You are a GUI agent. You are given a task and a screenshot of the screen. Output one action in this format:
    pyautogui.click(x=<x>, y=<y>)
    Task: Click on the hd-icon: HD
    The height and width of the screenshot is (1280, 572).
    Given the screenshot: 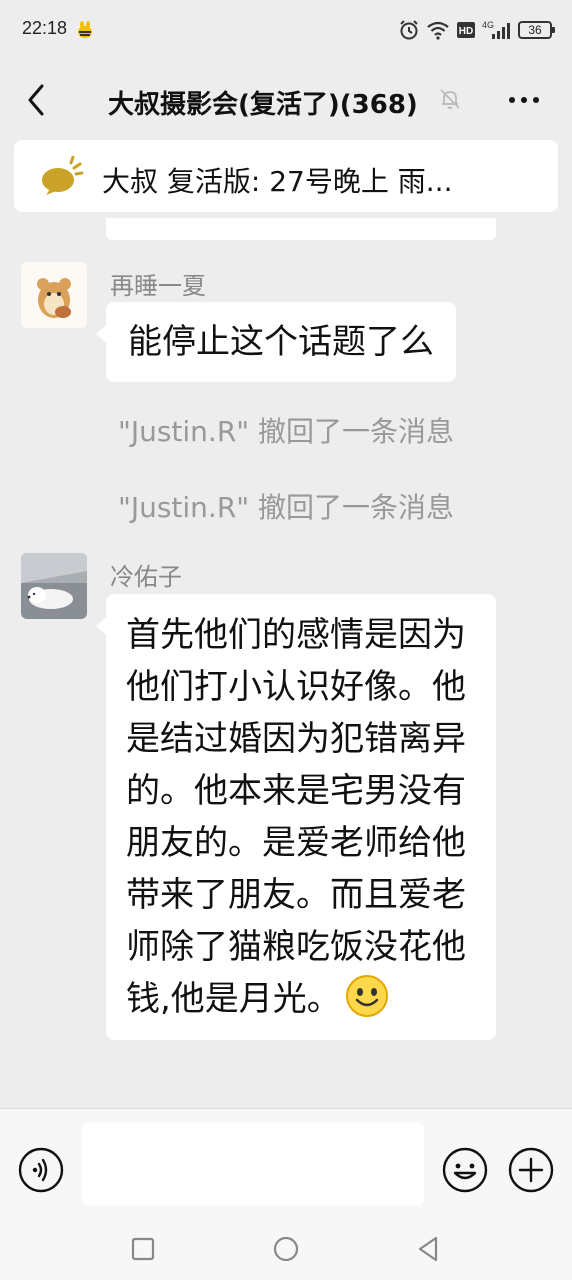 What is the action you would take?
    pyautogui.click(x=466, y=30)
    